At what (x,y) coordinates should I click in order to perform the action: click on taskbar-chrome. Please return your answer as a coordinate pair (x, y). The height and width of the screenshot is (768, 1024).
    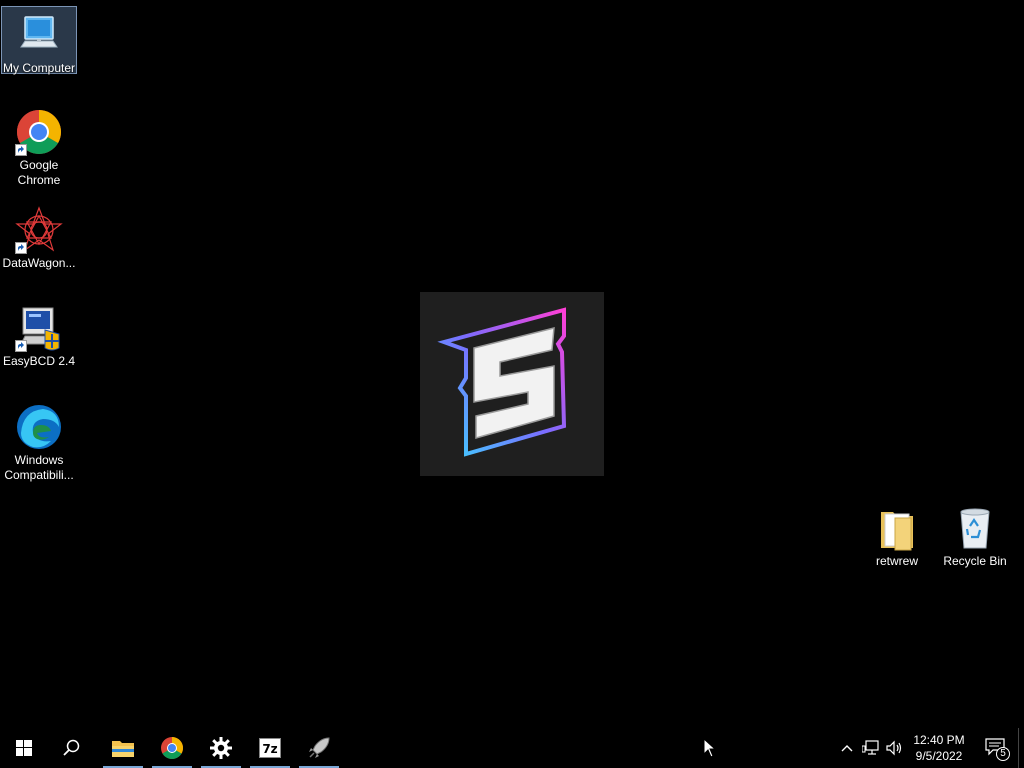
    Looking at the image, I should click on (172, 748).